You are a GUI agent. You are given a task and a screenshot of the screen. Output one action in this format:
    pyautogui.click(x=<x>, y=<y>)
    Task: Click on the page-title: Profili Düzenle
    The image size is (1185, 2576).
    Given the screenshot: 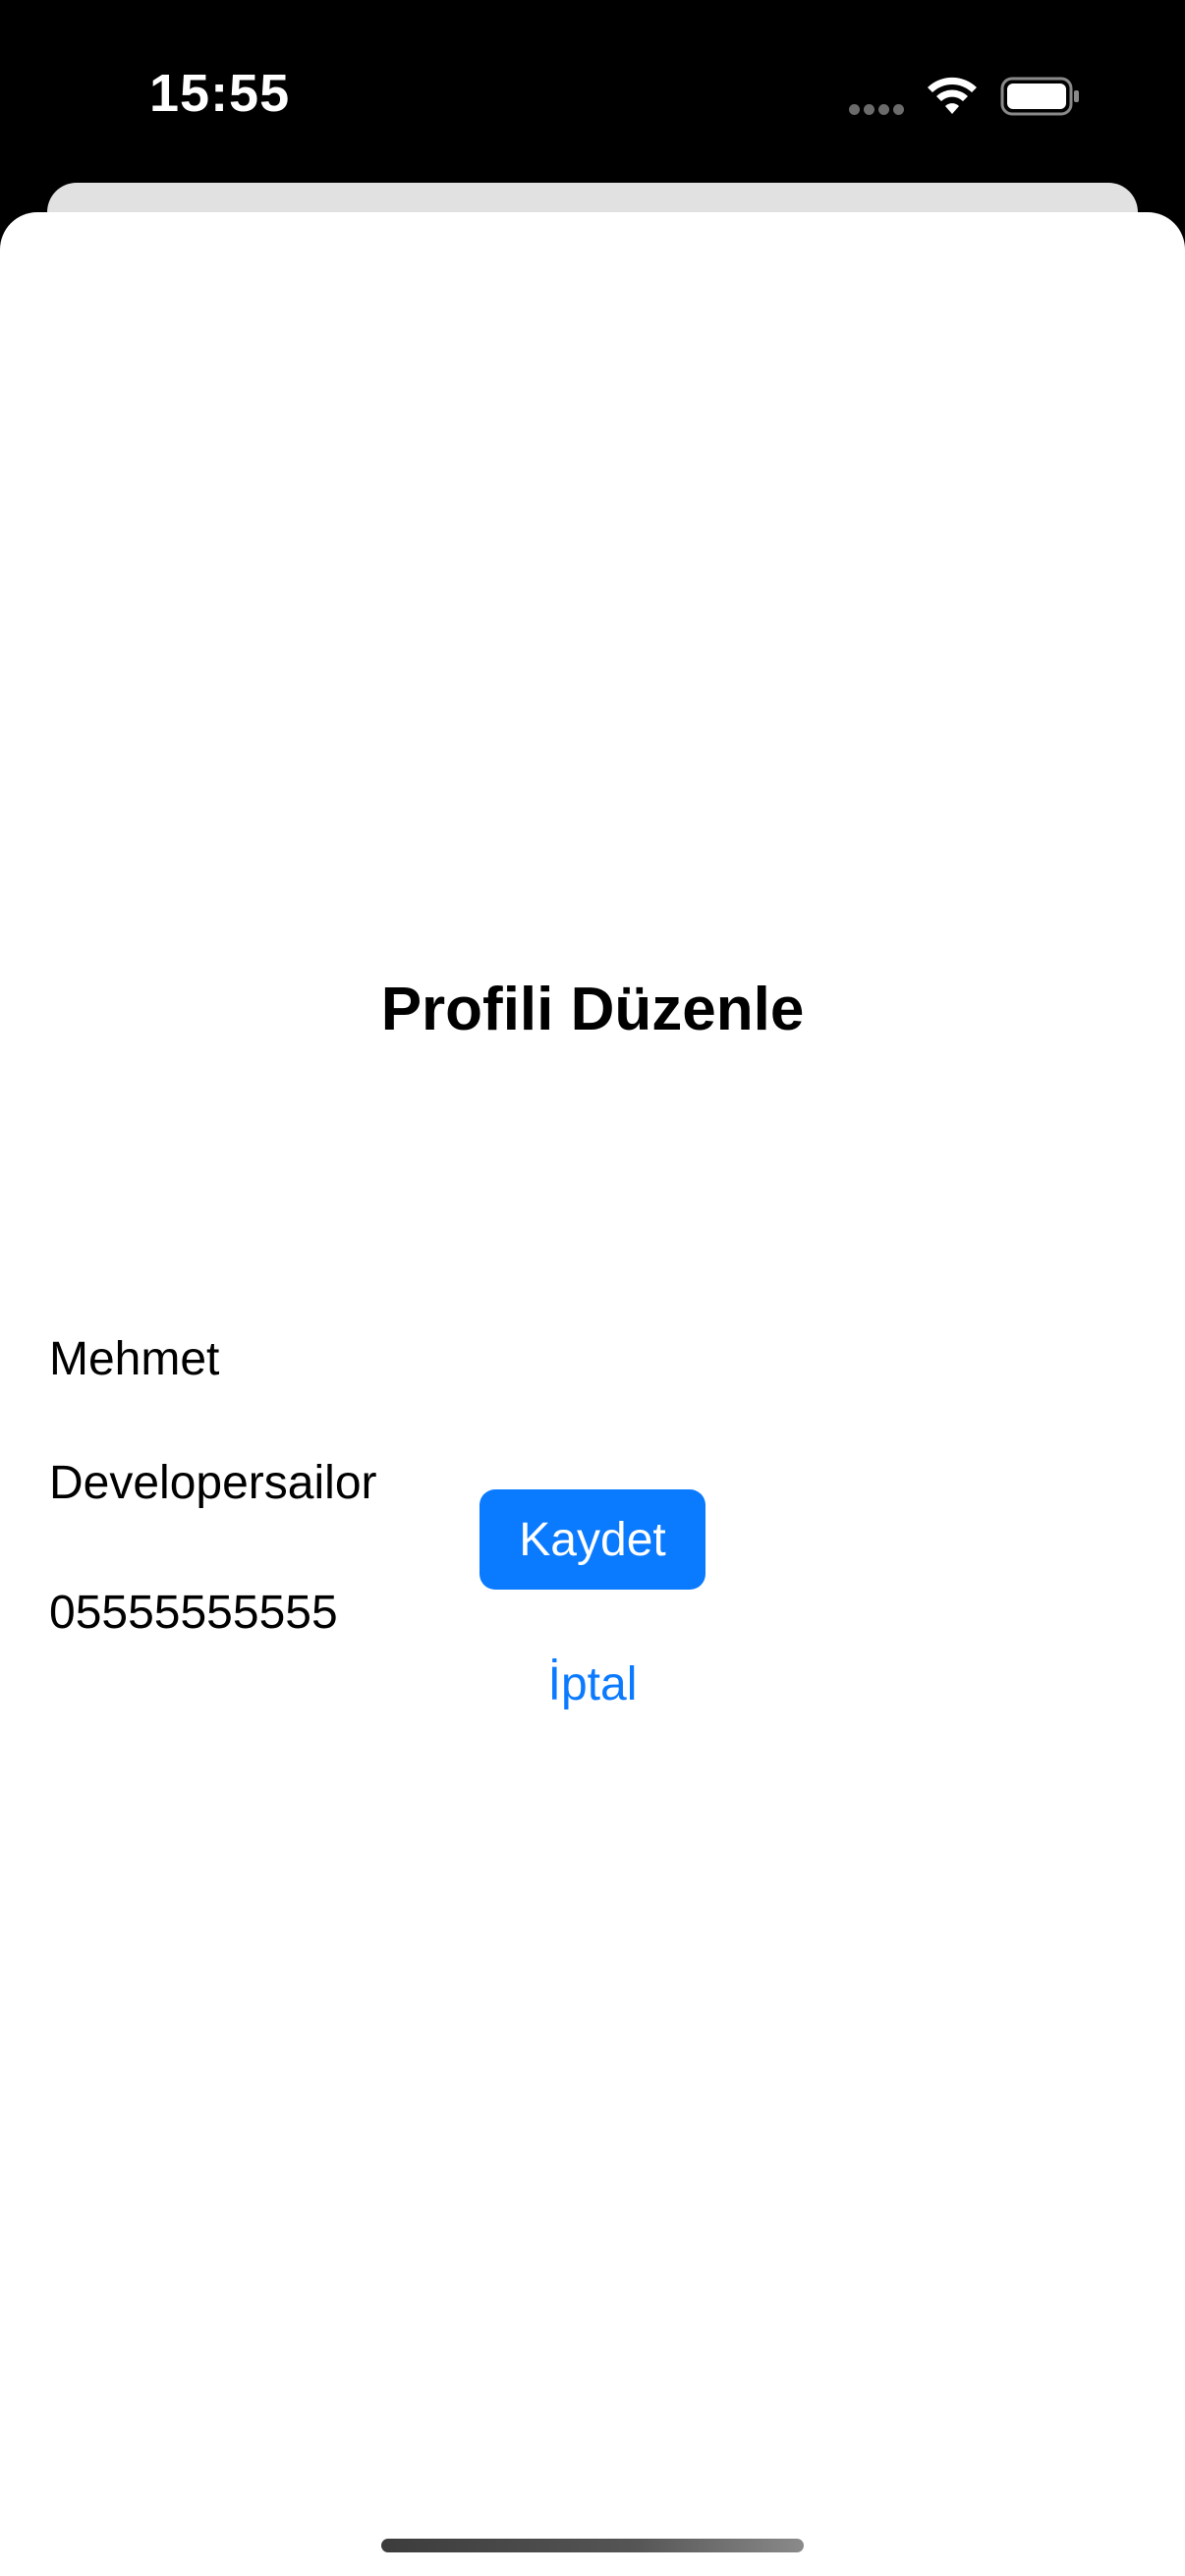 What is the action you would take?
    pyautogui.click(x=592, y=1009)
    